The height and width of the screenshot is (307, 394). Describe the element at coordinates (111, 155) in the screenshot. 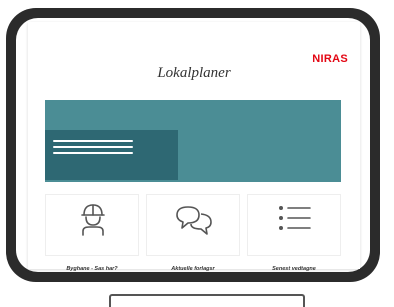

I see `hero-text-panel` at that location.